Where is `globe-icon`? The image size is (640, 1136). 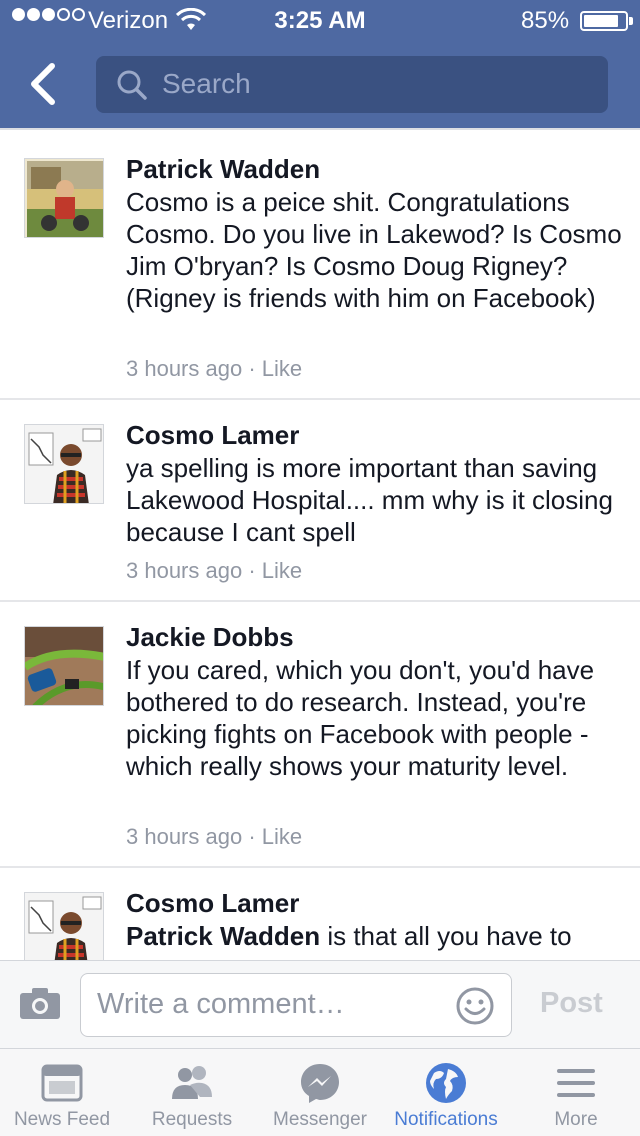 globe-icon is located at coordinates (446, 1083).